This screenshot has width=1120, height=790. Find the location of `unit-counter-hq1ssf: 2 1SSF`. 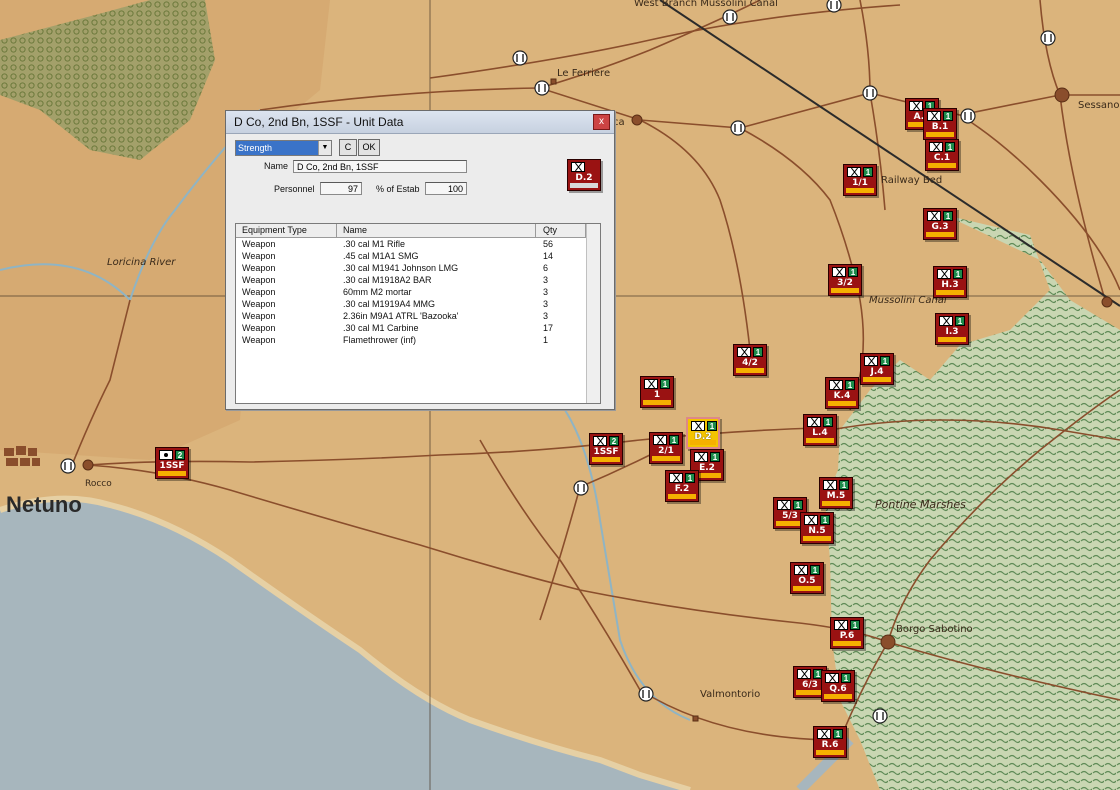

unit-counter-hq1ssf: 2 1SSF is located at coordinates (172, 463).